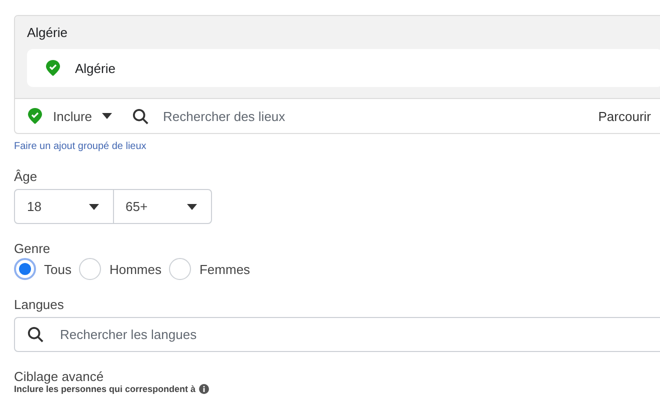 Image resolution: width=660 pixels, height=405 pixels. What do you see at coordinates (105, 389) in the screenshot?
I see `advanced-targeting-subtitle: Inclure les personnes qui correspondent à` at bounding box center [105, 389].